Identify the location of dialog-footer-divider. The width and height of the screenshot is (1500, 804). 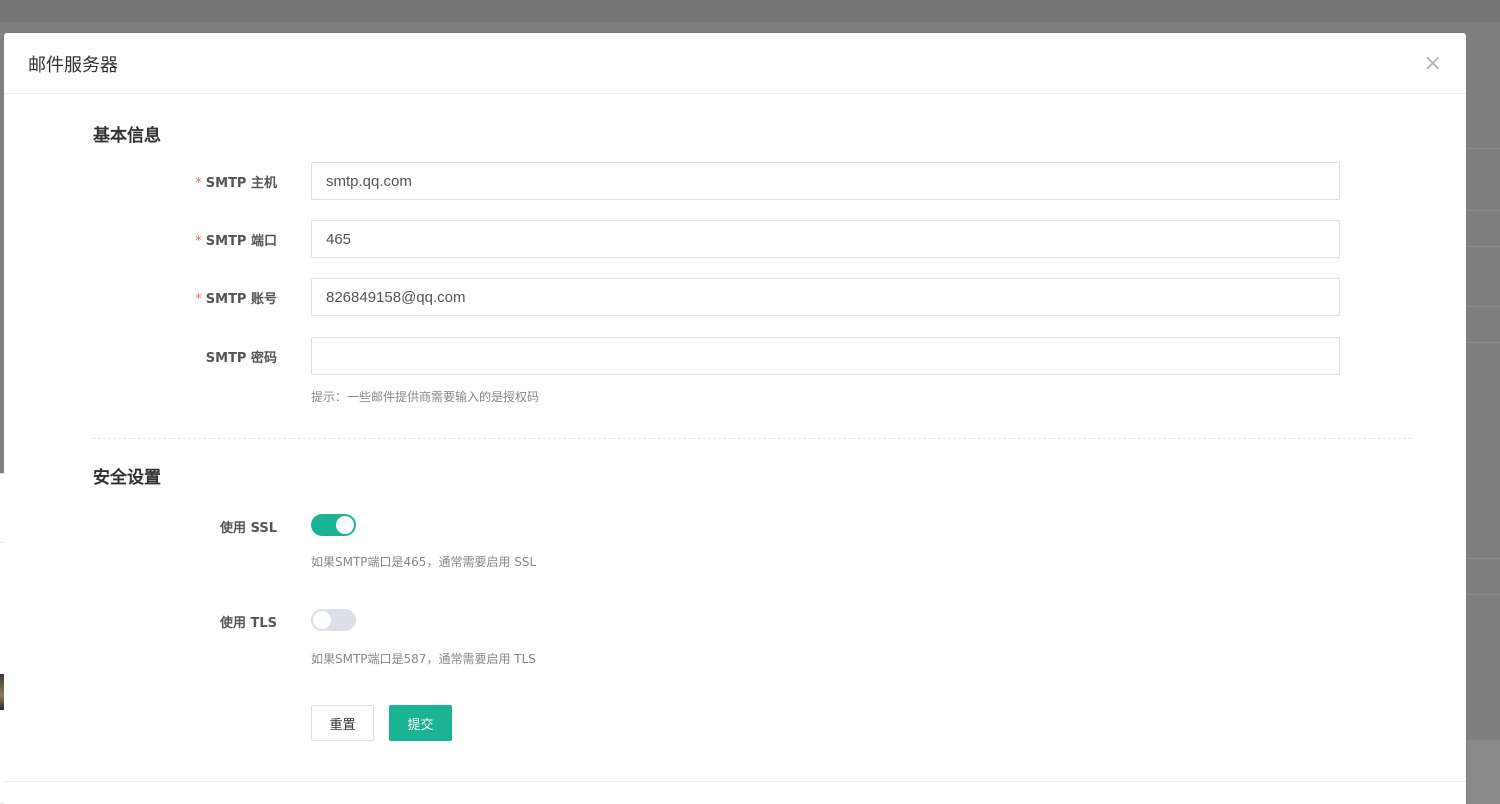
(735, 781).